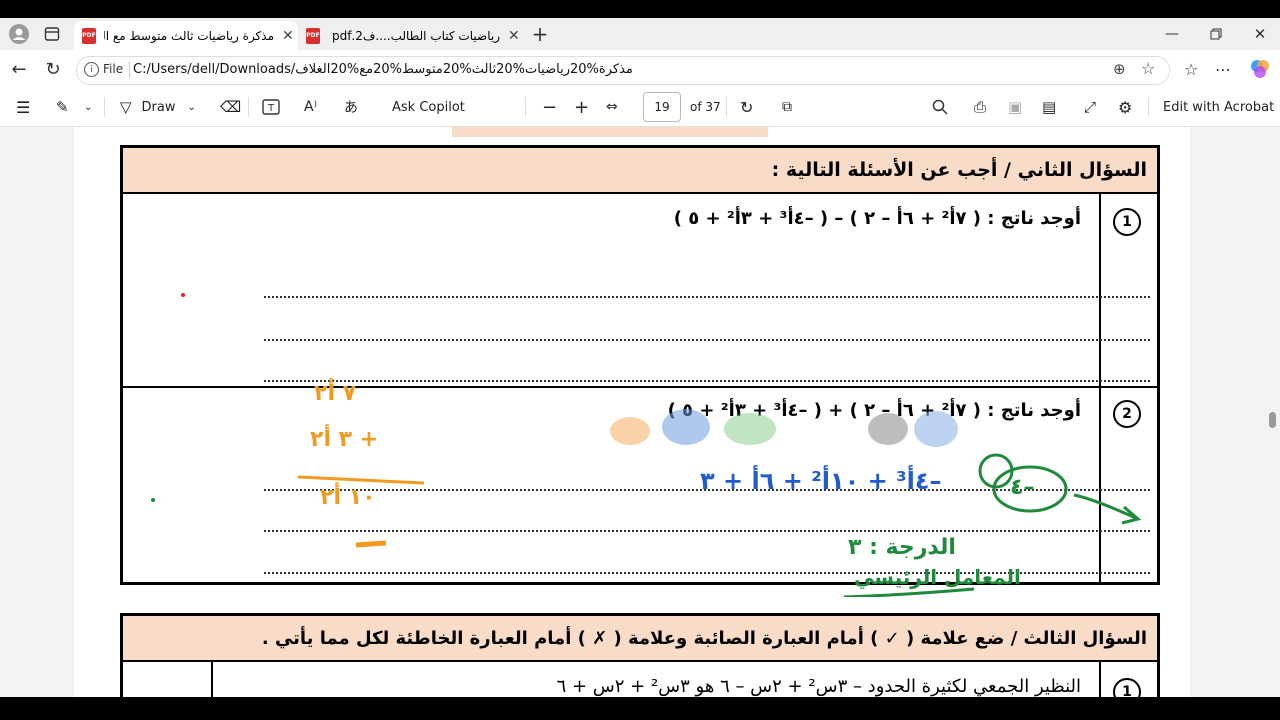 Image resolution: width=1280 pixels, height=720 pixels. Describe the element at coordinates (310, 107) in the screenshot. I see `read-aloud-icon: A⁾` at that location.